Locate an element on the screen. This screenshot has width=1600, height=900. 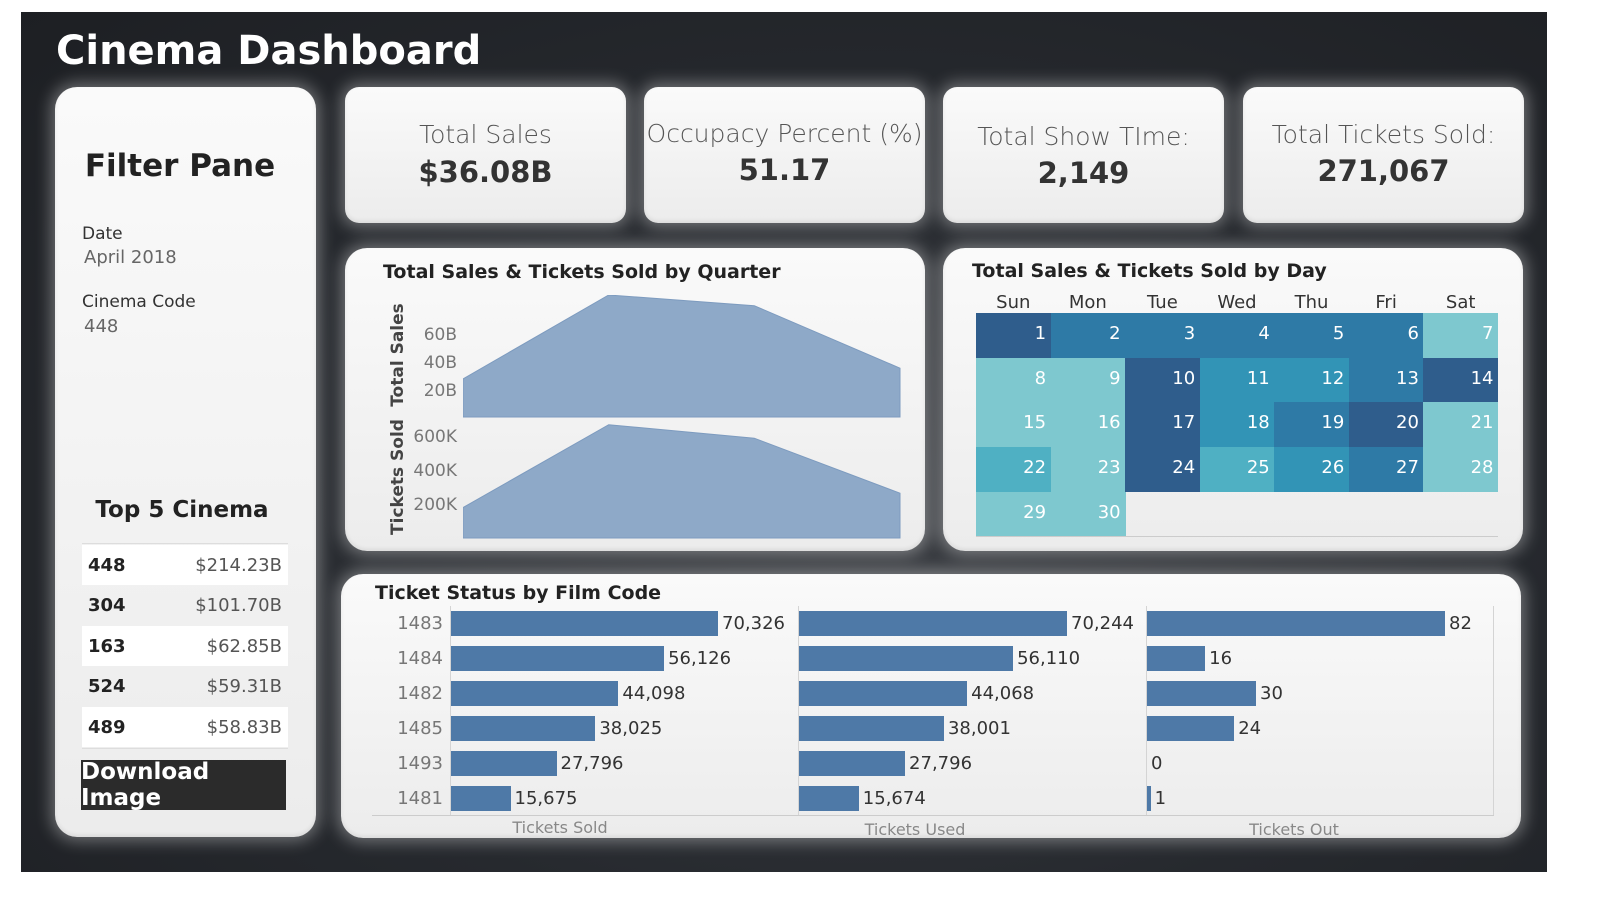
kpi-label: Total Show TIme: is located at coordinates (1083, 136).